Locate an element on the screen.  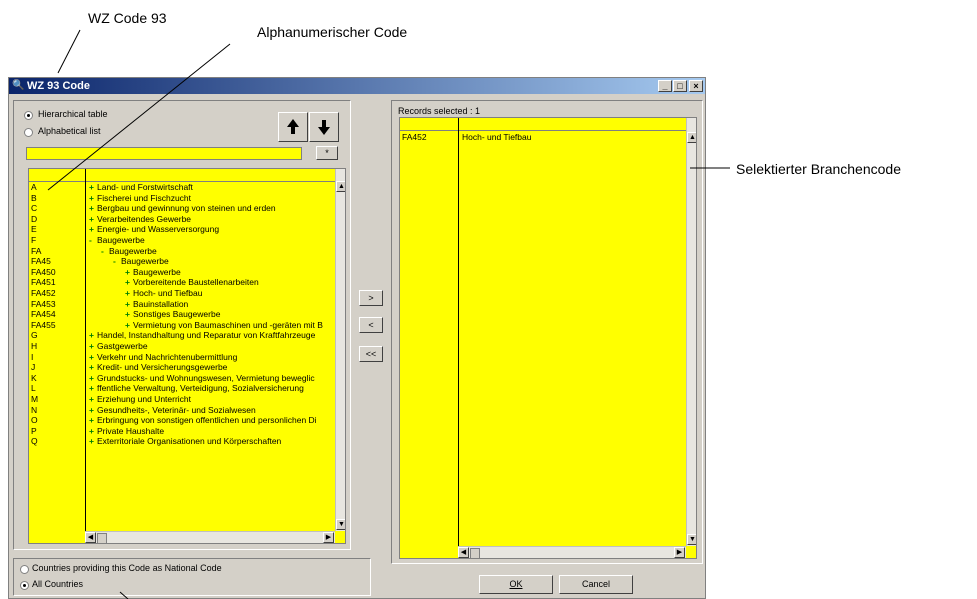
table-row: F - Baugewerbe is located at coordinates (182, 240).